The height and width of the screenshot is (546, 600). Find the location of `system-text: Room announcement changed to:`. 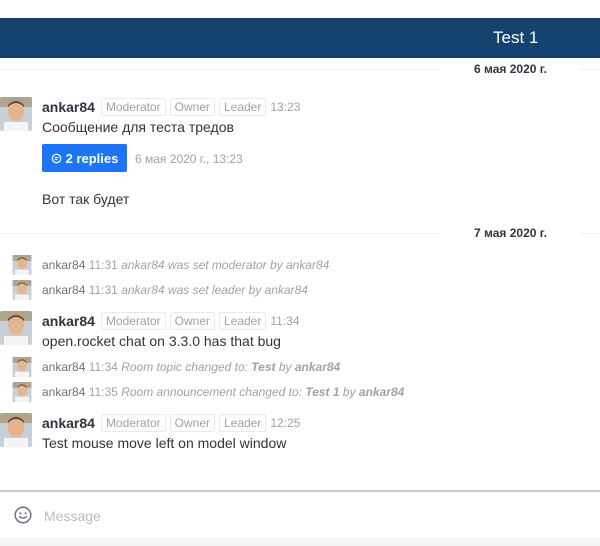

system-text: Room announcement changed to: is located at coordinates (213, 392).